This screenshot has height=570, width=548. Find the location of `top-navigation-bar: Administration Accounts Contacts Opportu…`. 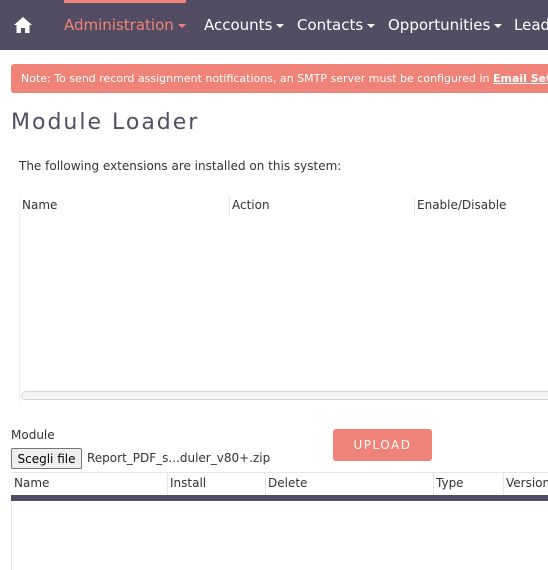

top-navigation-bar: Administration Accounts Contacts Opportu… is located at coordinates (274, 25).